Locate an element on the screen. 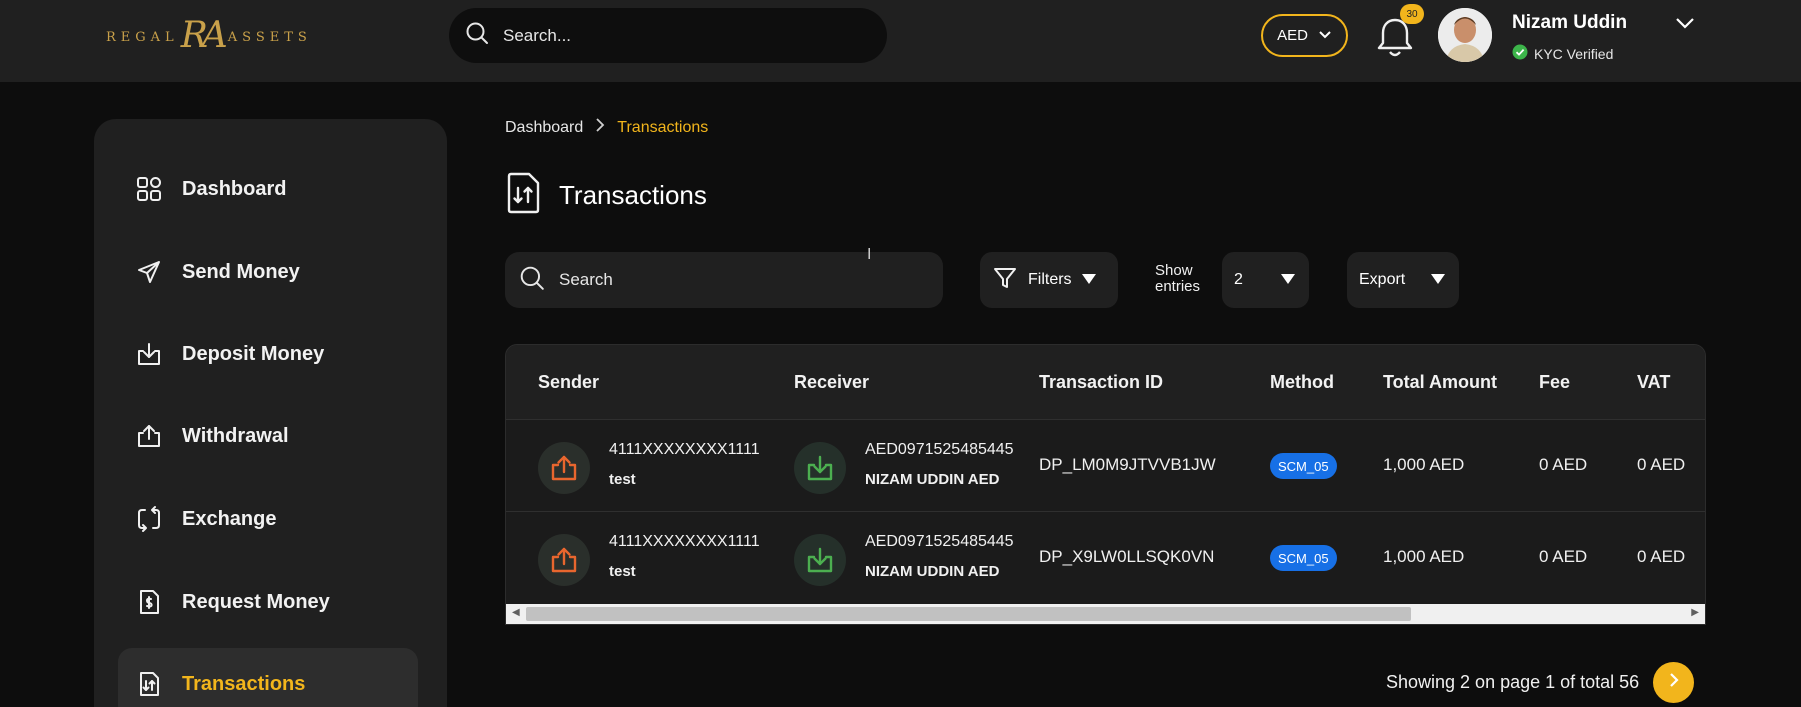 Image resolution: width=1801 pixels, height=707 pixels. transactions-search-input: Search is located at coordinates (724, 280).